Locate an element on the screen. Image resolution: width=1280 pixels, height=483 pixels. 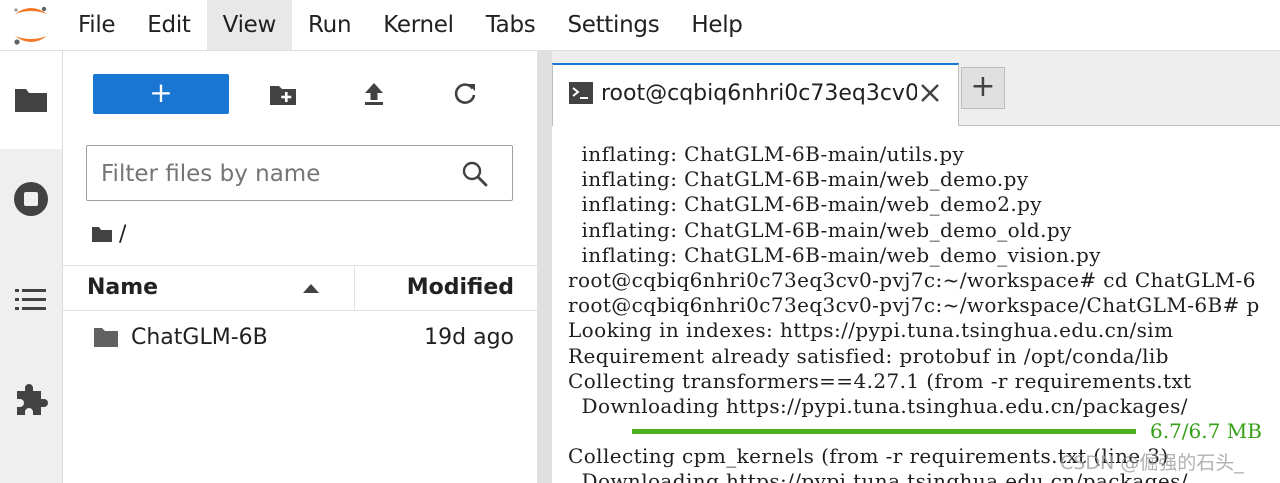
breadcrumb: / is located at coordinates (108, 234).